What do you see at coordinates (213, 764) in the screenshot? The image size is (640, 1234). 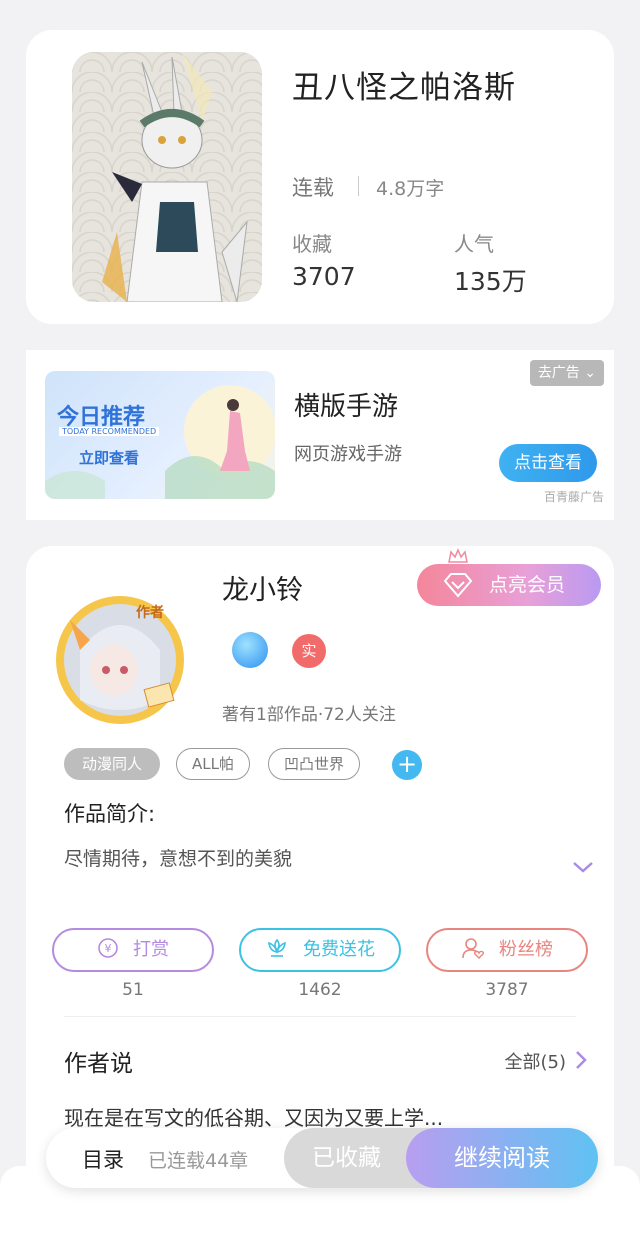 I see `tag-item: ALL帕` at bounding box center [213, 764].